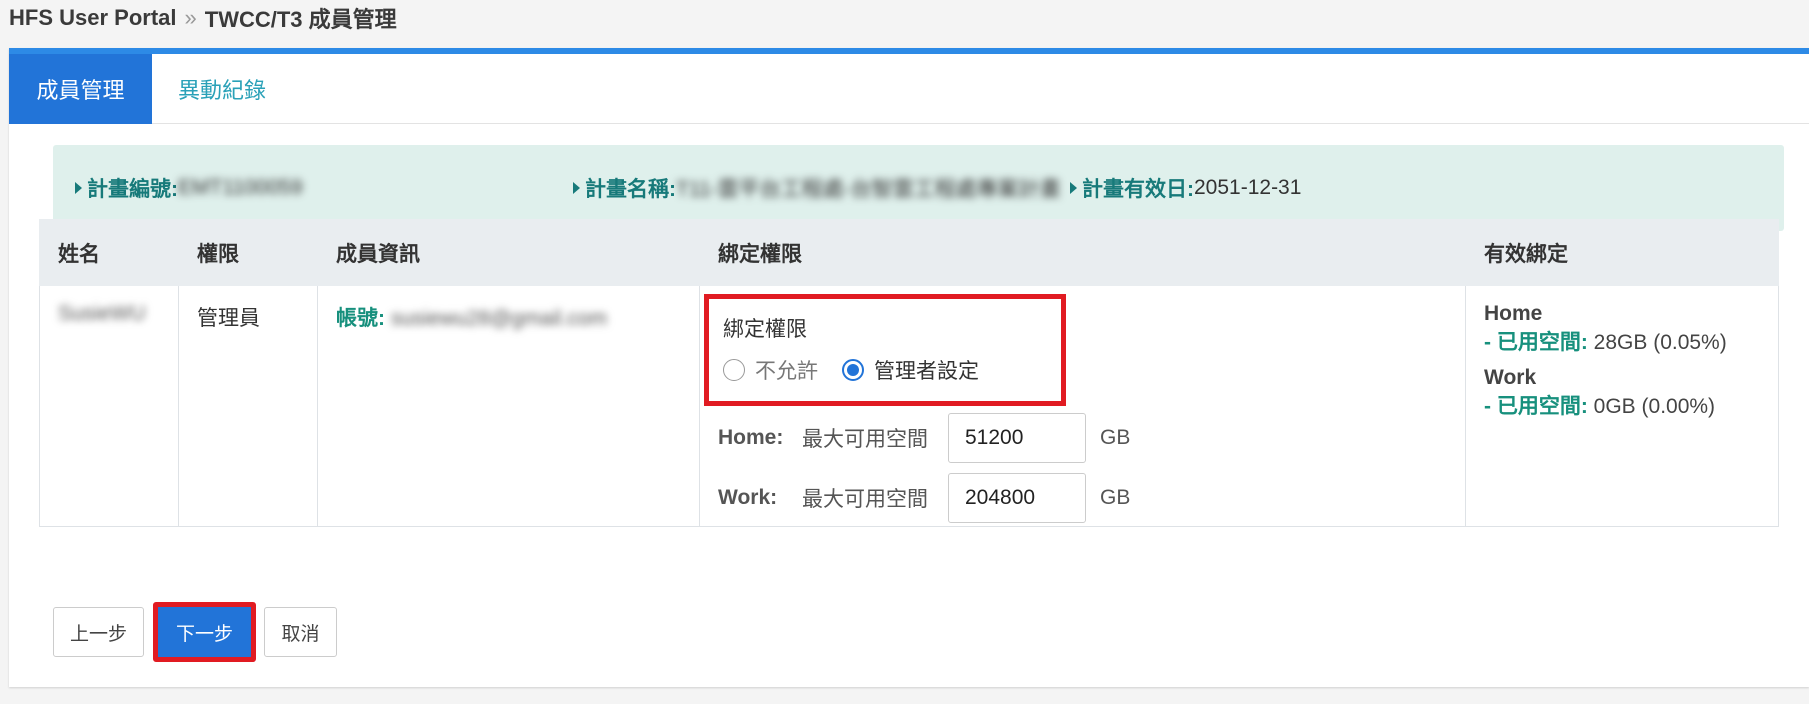 The image size is (1809, 704). Describe the element at coordinates (1651, 406) in the screenshot. I see `effective-work-value: 0GB (0.00%)` at that location.